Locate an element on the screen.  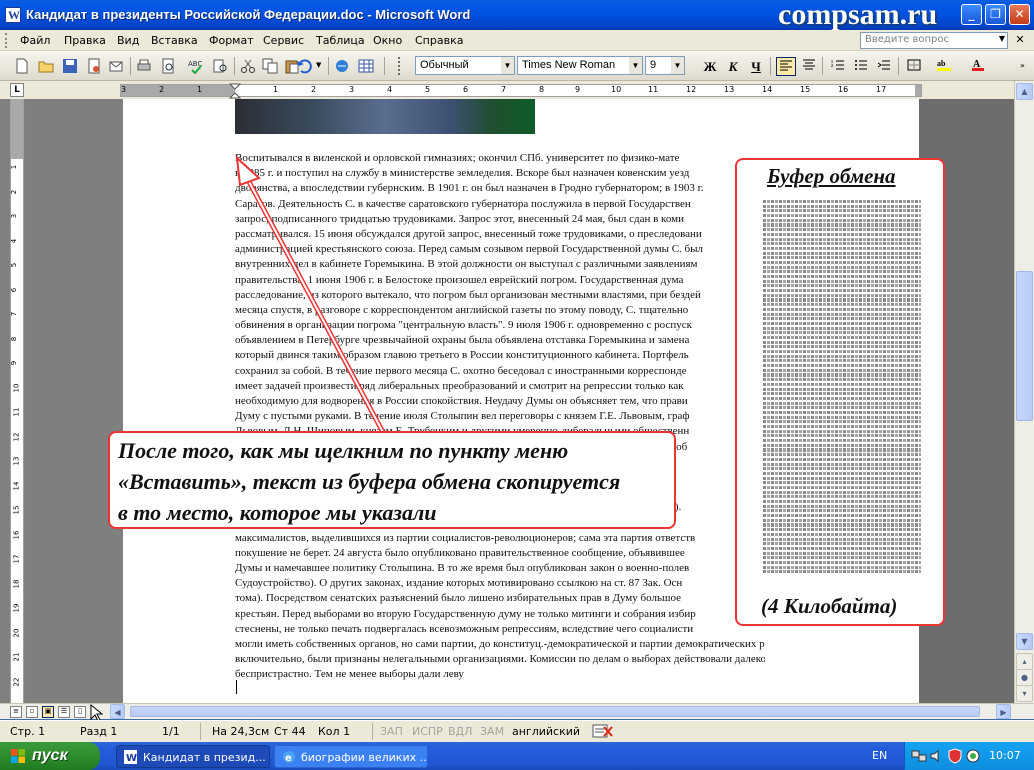
maximize-button: ❐ is located at coordinates (995, 14).